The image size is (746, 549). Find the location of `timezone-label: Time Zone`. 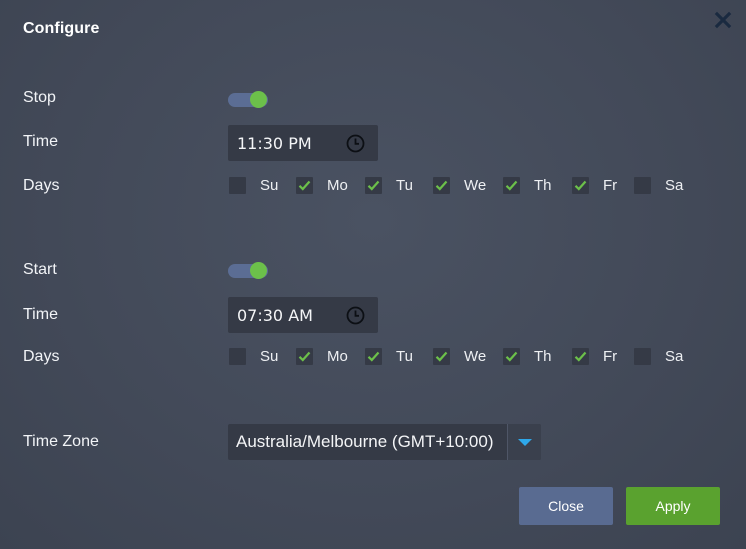

timezone-label: Time Zone is located at coordinates (61, 441).